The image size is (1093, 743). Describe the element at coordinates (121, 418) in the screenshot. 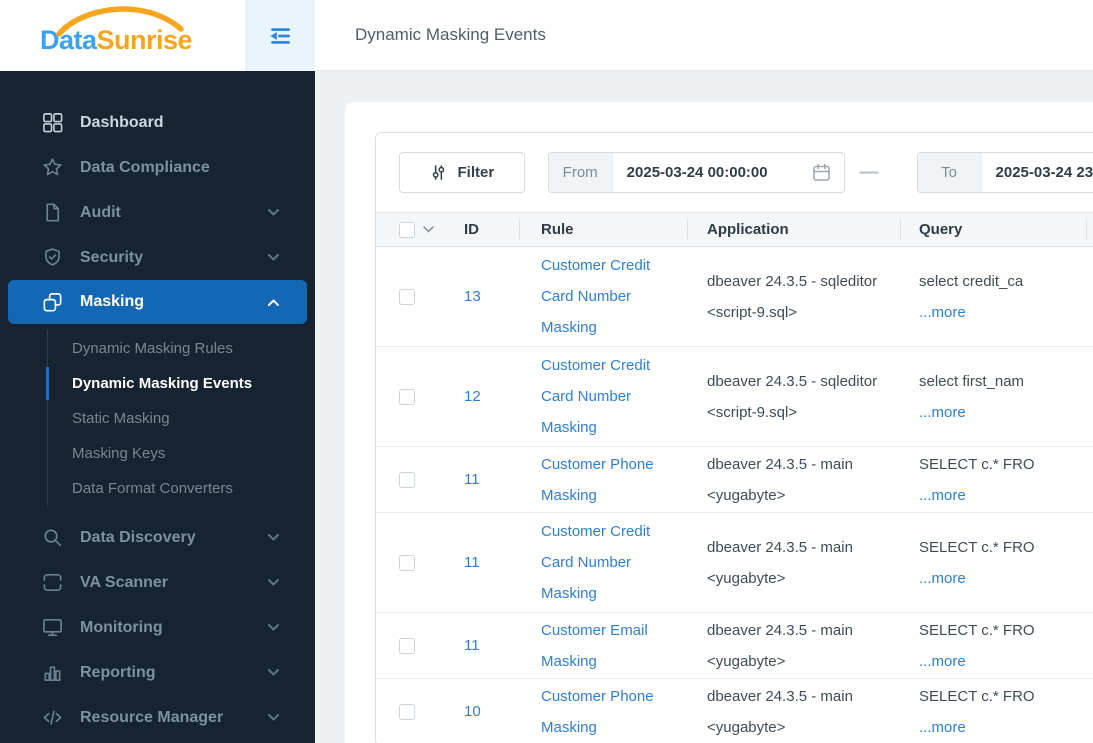

I see `sidebar-subitem-label: Static Masking` at that location.